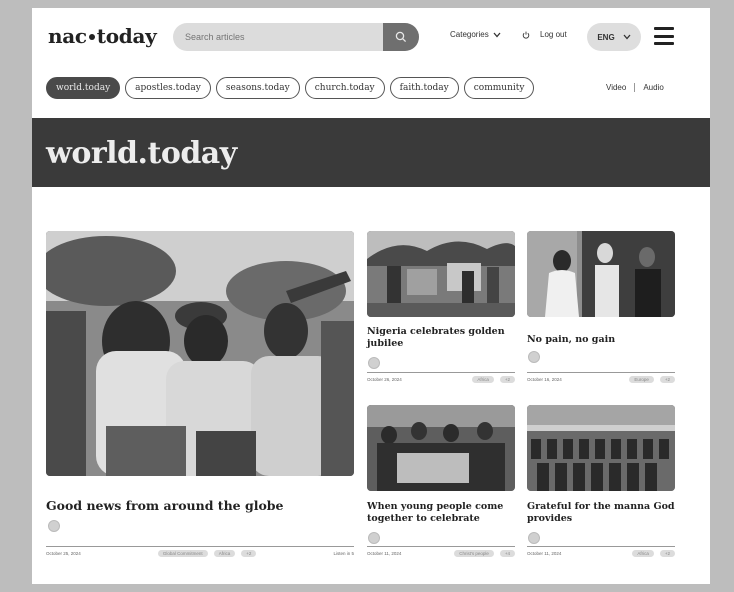  What do you see at coordinates (126, 36) in the screenshot?
I see `logo-right: today` at bounding box center [126, 36].